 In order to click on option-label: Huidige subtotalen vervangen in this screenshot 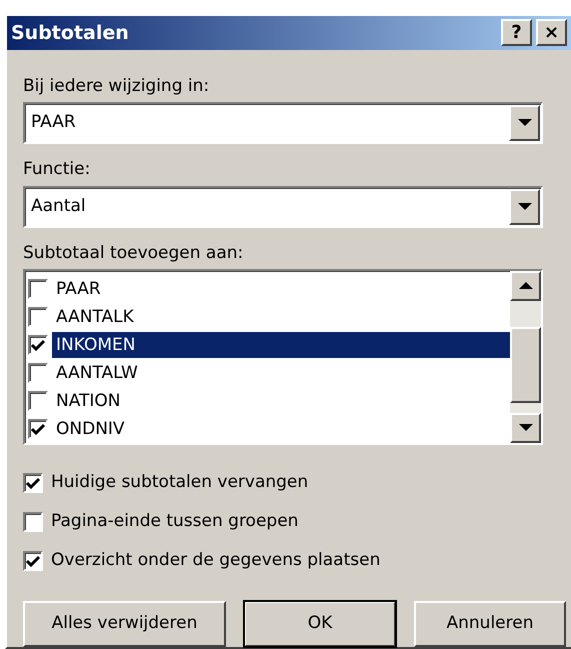, I will do `click(179, 483)`.